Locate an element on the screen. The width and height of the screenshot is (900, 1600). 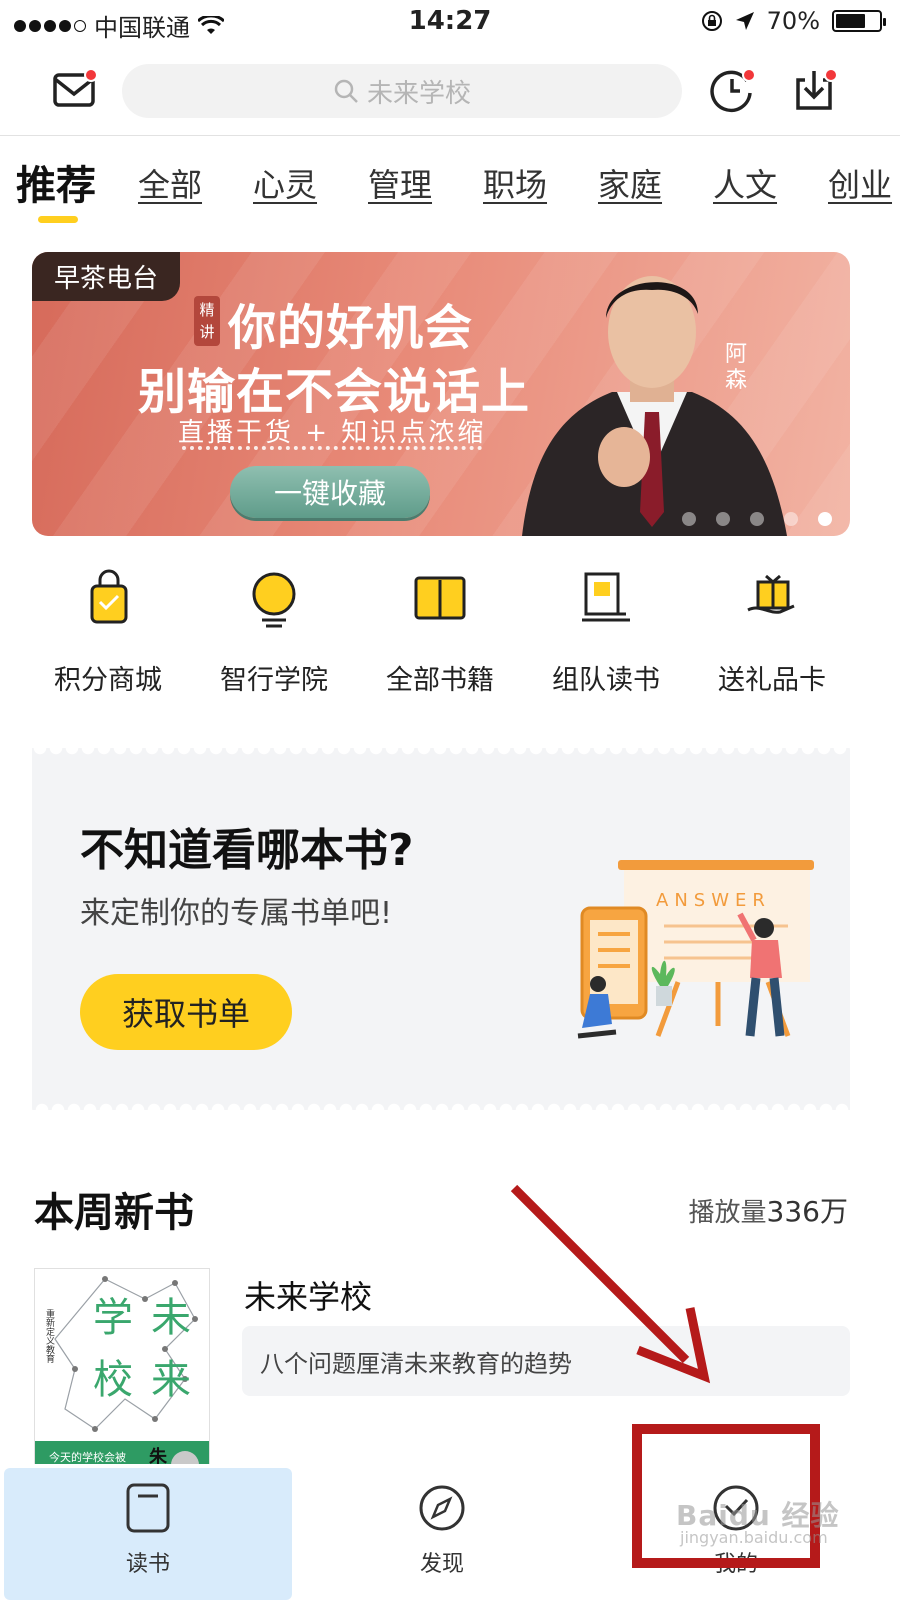
tab-all: 全部 is located at coordinates (170, 183).